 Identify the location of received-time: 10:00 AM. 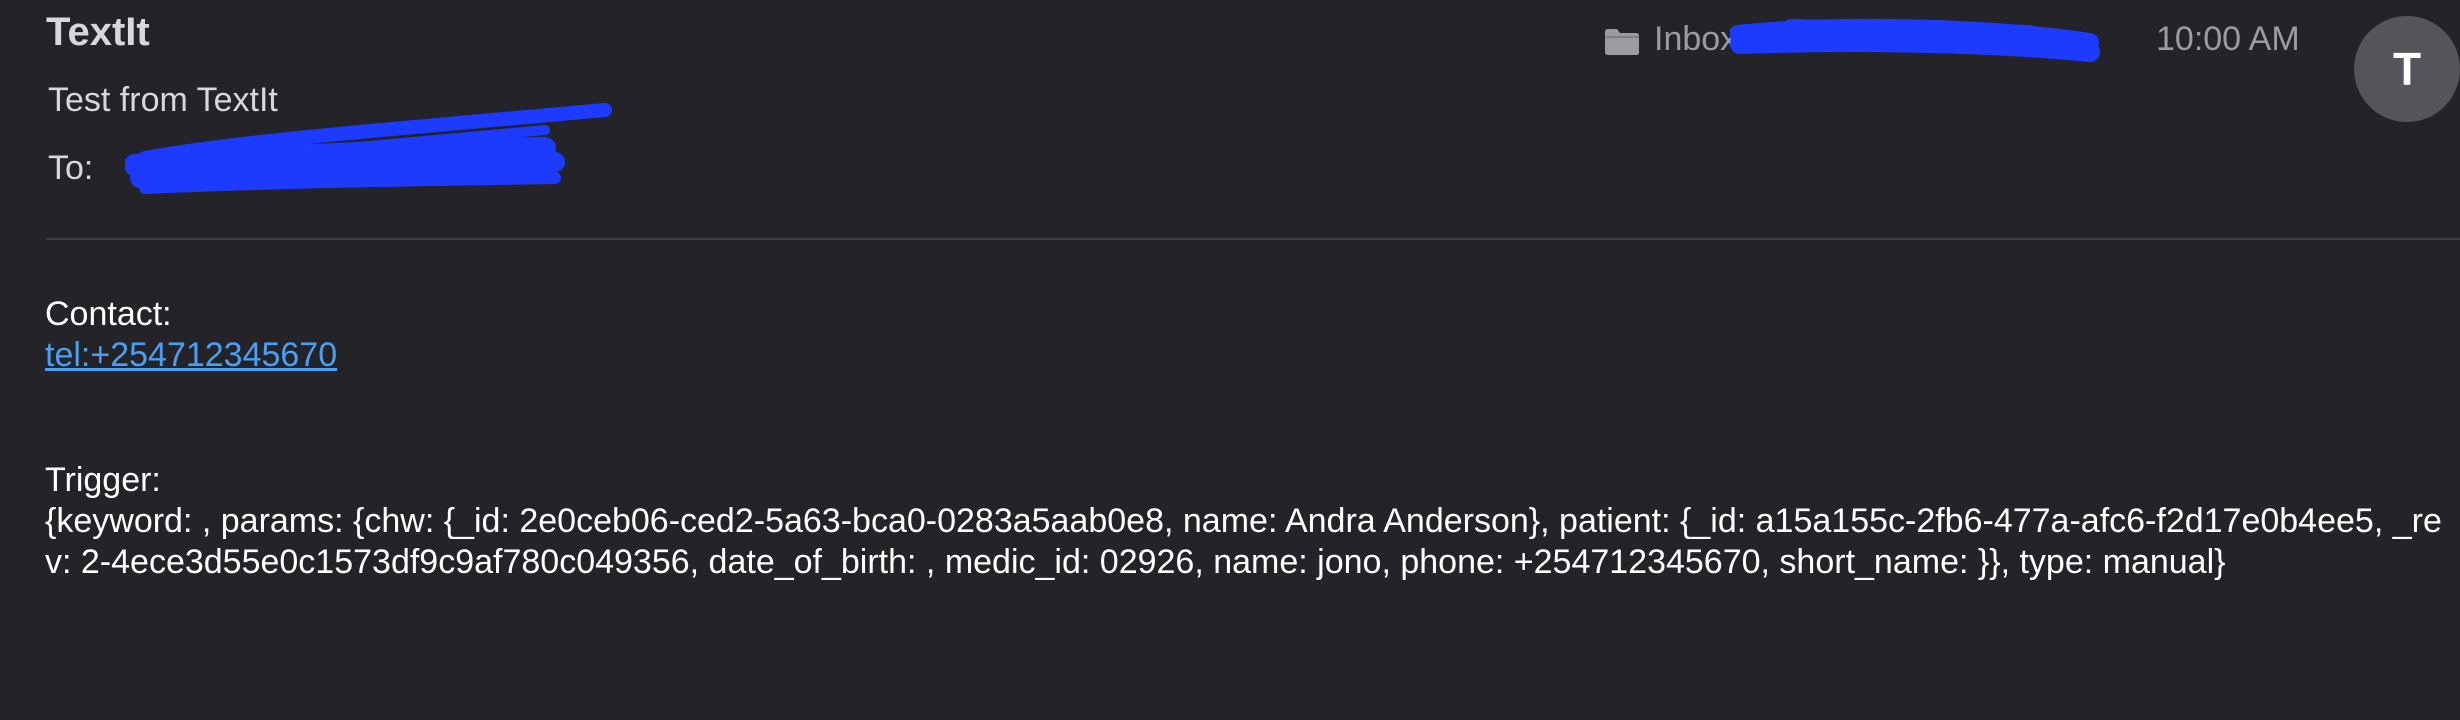
(2228, 39).